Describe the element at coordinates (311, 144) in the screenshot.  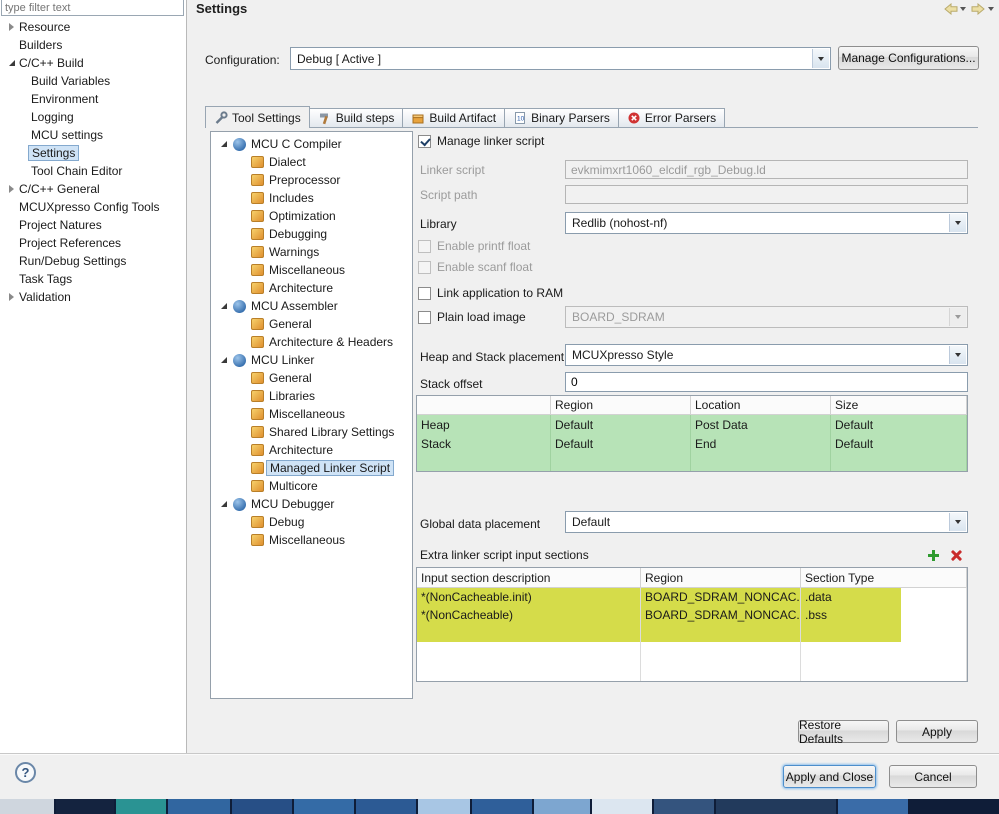
I see `tree-group-mcu-c-compiler: MCU C Compiler` at that location.